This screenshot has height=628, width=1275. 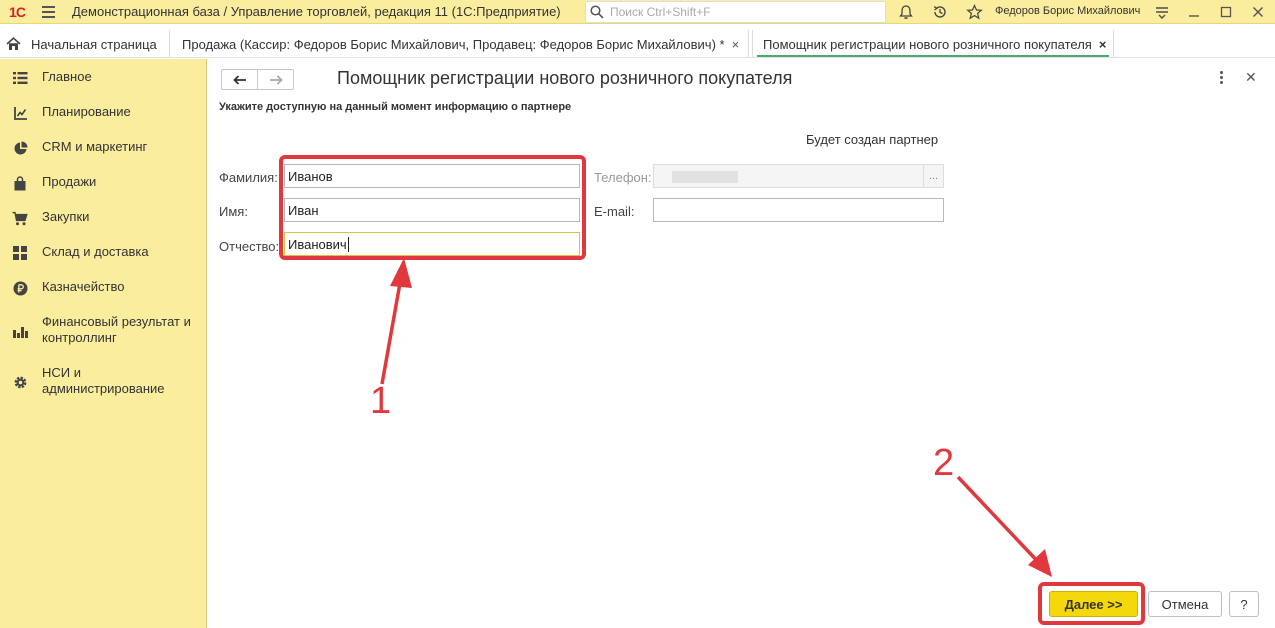 I want to click on sidebar-item-main: Главное, so click(x=103, y=77).